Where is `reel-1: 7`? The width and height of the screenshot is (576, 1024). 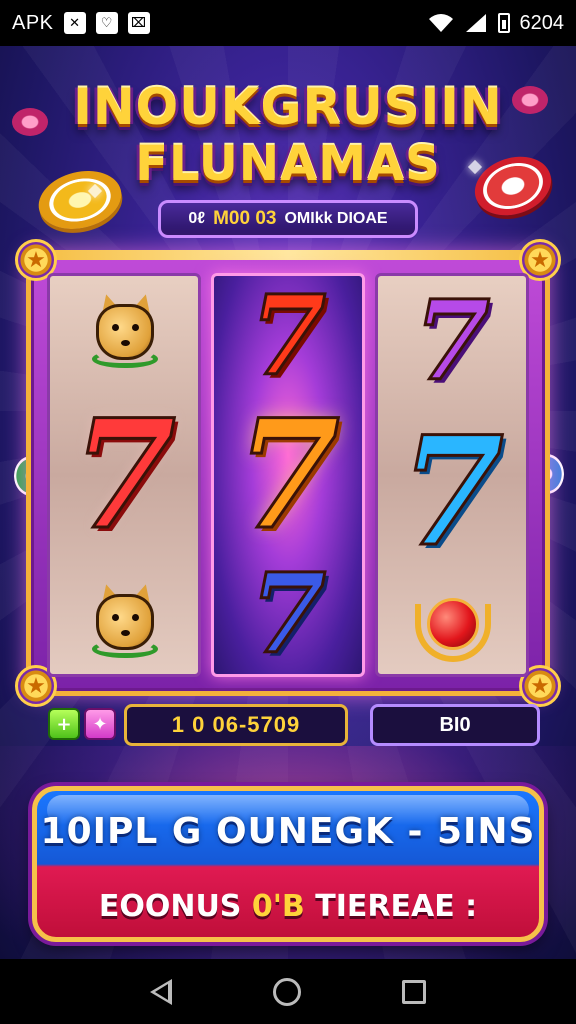
reel-1: 7 is located at coordinates (124, 475).